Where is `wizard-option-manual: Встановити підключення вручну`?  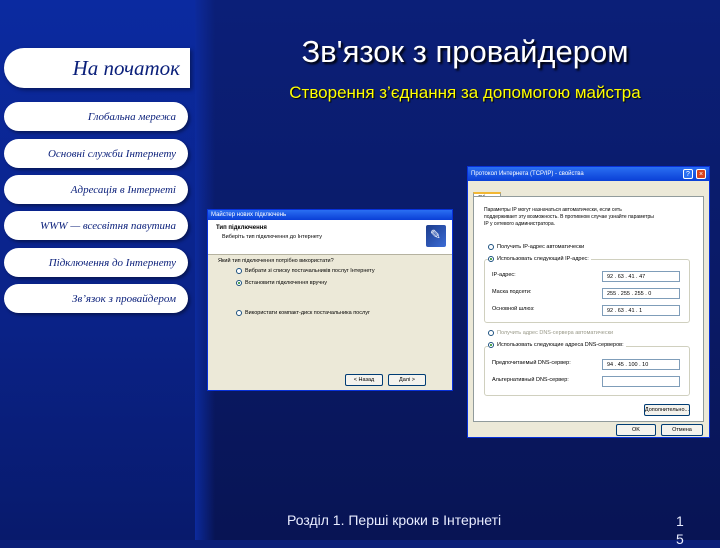 wizard-option-manual: Встановити підключення вручну is located at coordinates (281, 283).